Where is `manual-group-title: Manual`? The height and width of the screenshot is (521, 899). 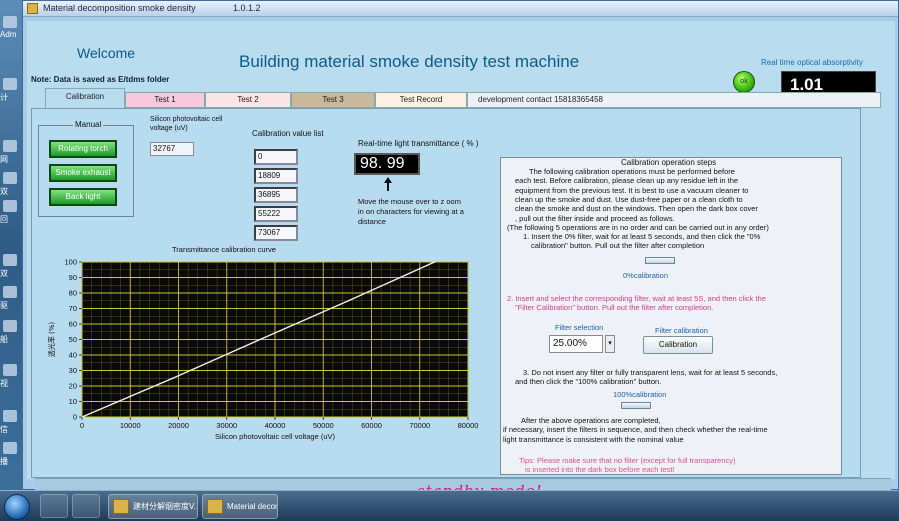
manual-group-title: Manual is located at coordinates (88, 124).